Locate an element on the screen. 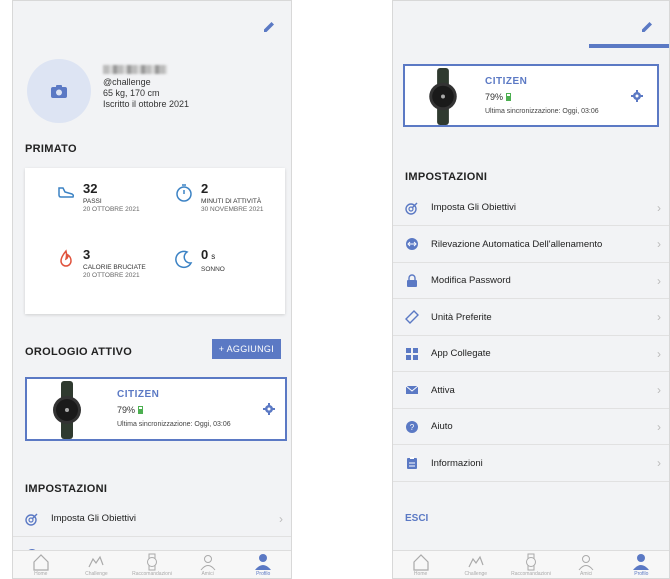  lock-icon is located at coordinates (412, 280).